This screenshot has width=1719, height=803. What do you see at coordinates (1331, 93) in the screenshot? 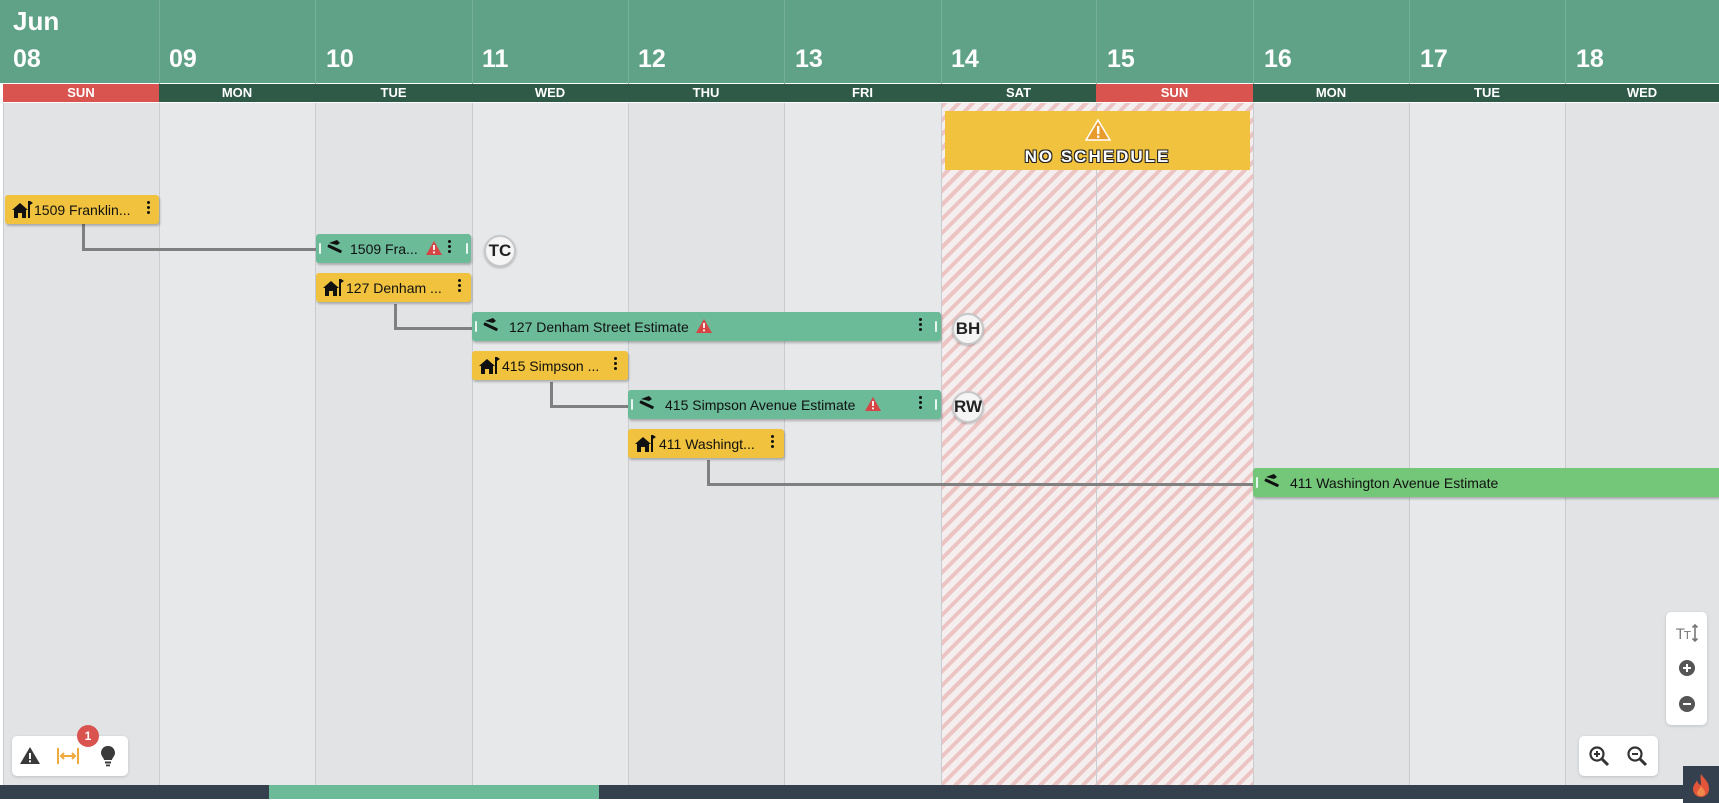
I see `dow-16: MON` at bounding box center [1331, 93].